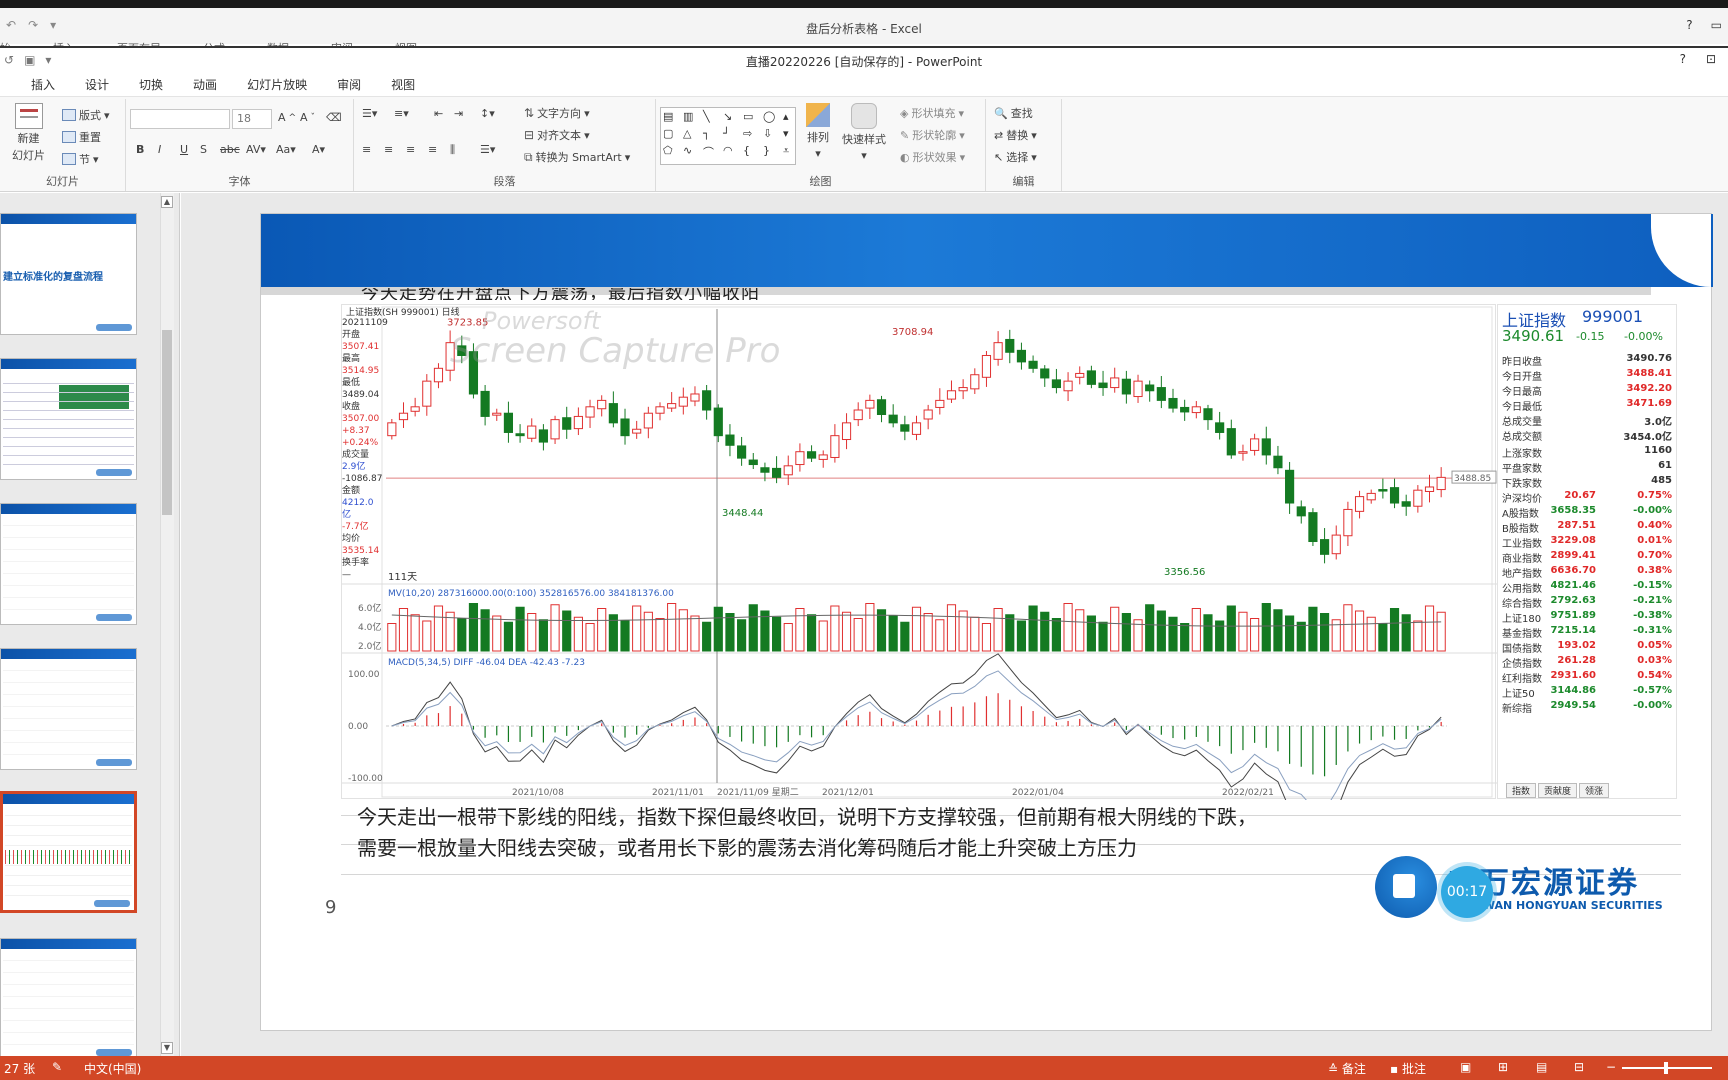 This screenshot has width=1728, height=1080. I want to click on index-row: 基金指数 7215.14 -0.31%, so click(1587, 632).